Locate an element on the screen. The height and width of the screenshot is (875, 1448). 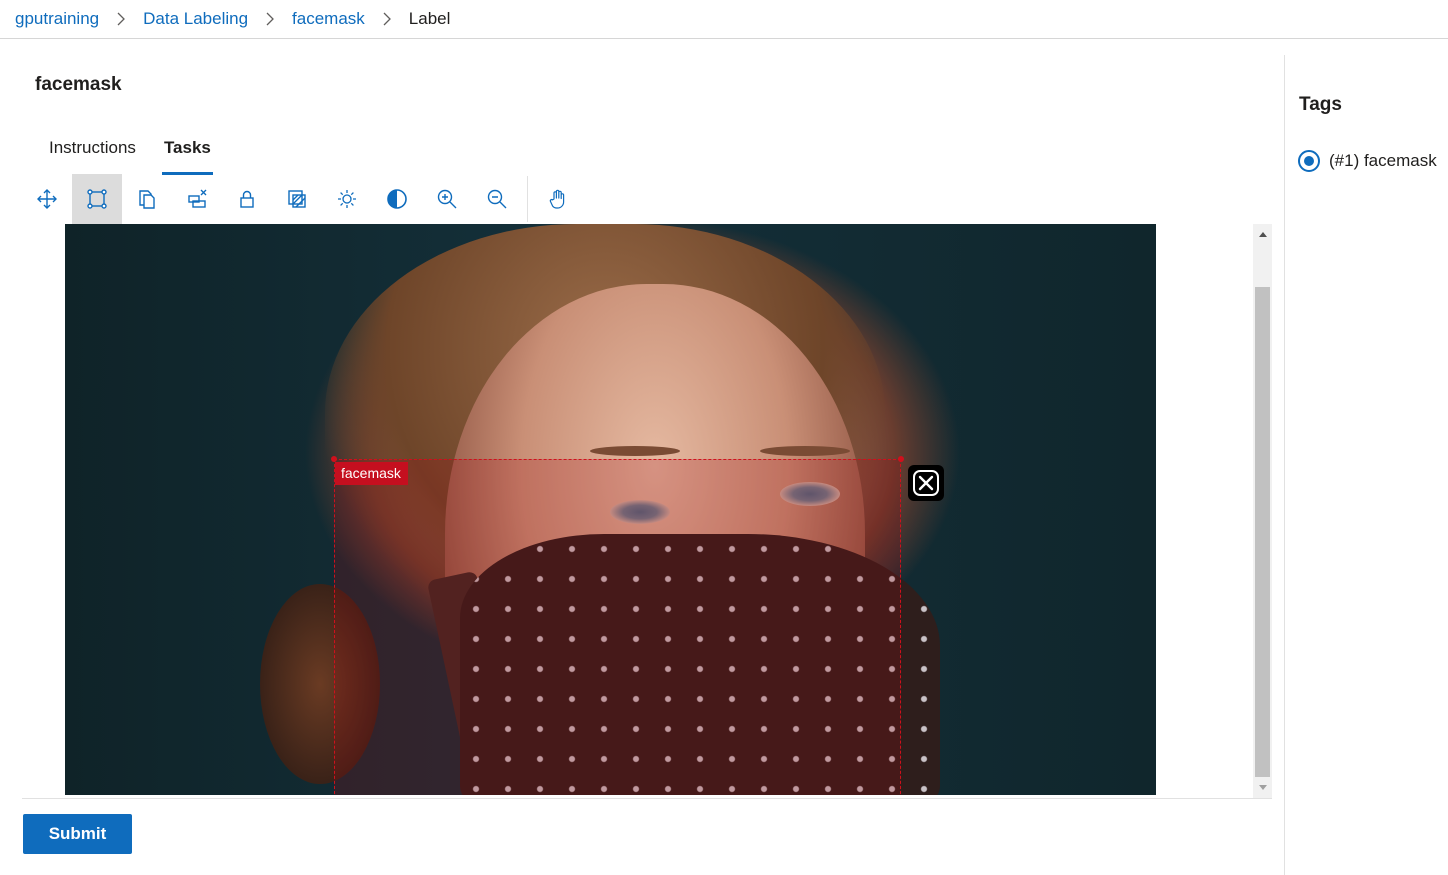
zoom-out-button is located at coordinates (497, 199).